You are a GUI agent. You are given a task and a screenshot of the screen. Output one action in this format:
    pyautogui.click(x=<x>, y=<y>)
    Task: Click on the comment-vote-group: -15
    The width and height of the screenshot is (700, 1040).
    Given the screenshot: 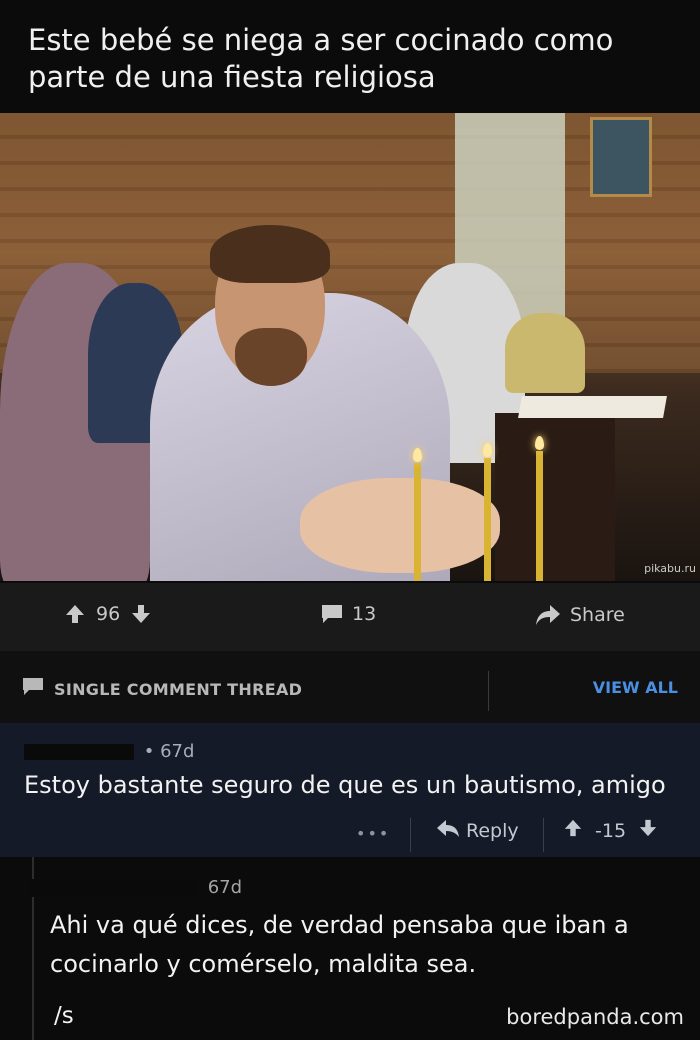 What is the action you would take?
    pyautogui.click(x=610, y=830)
    